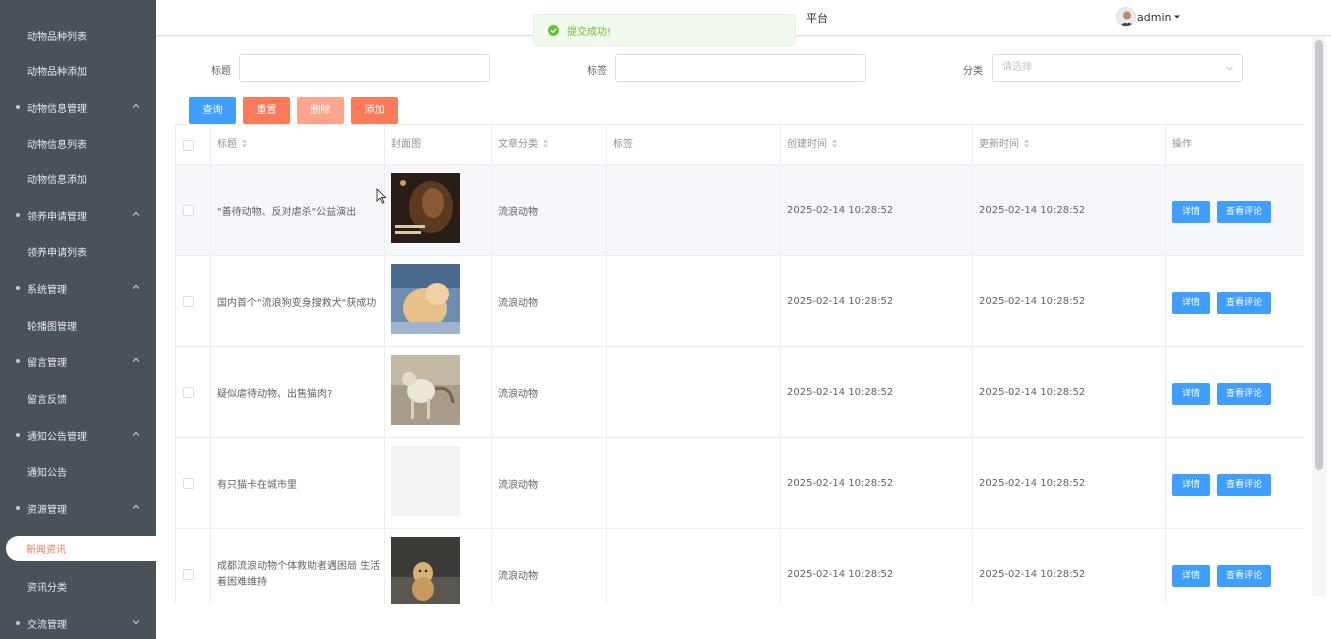  Describe the element at coordinates (78, 251) in the screenshot. I see `sidebar-item-adoption-list: 领养申请列表` at that location.